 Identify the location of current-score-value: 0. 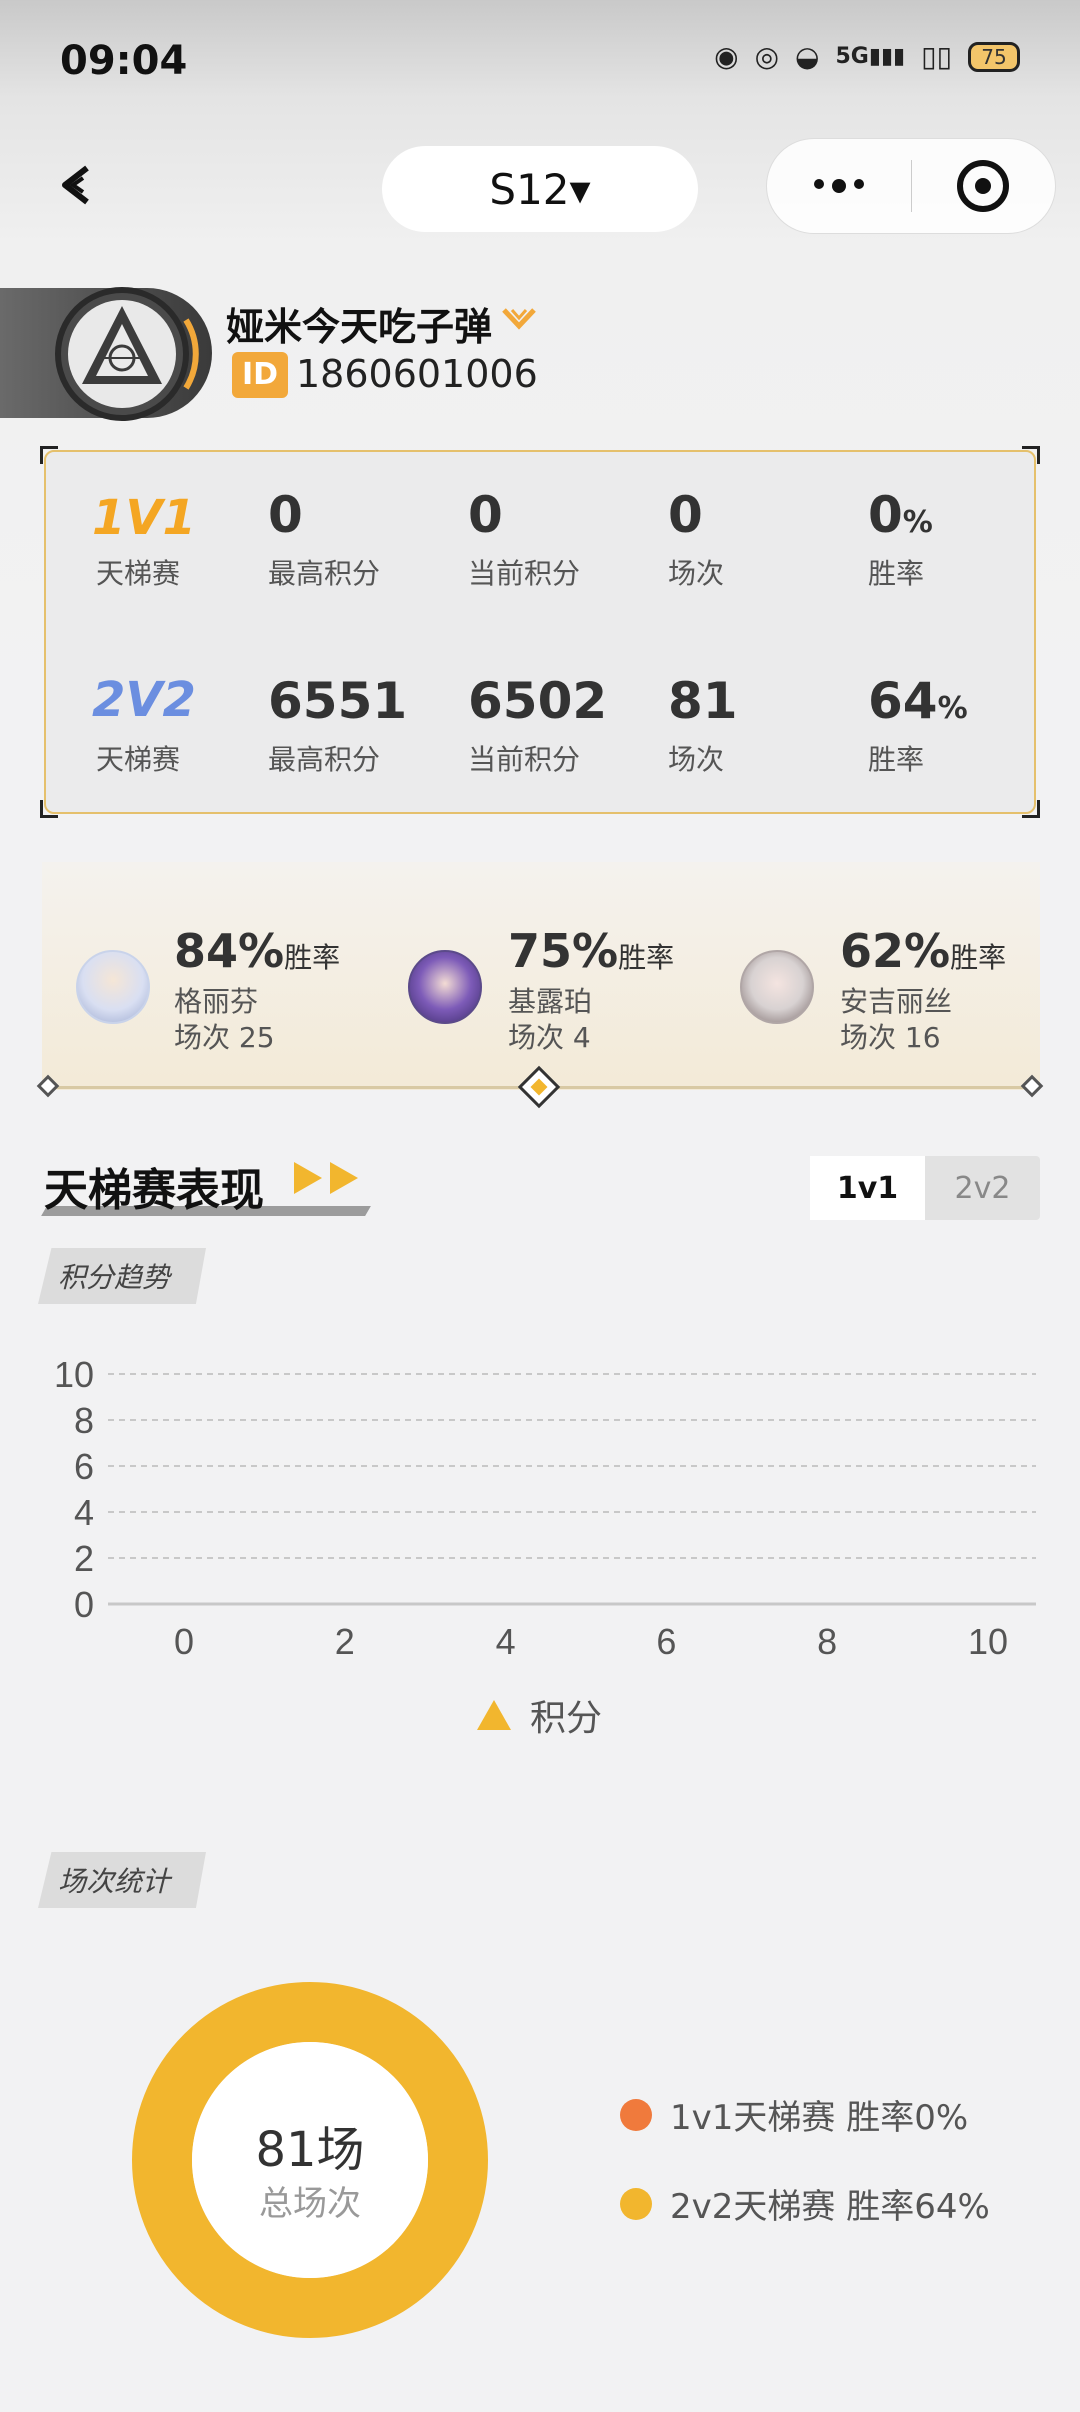
(485, 515).